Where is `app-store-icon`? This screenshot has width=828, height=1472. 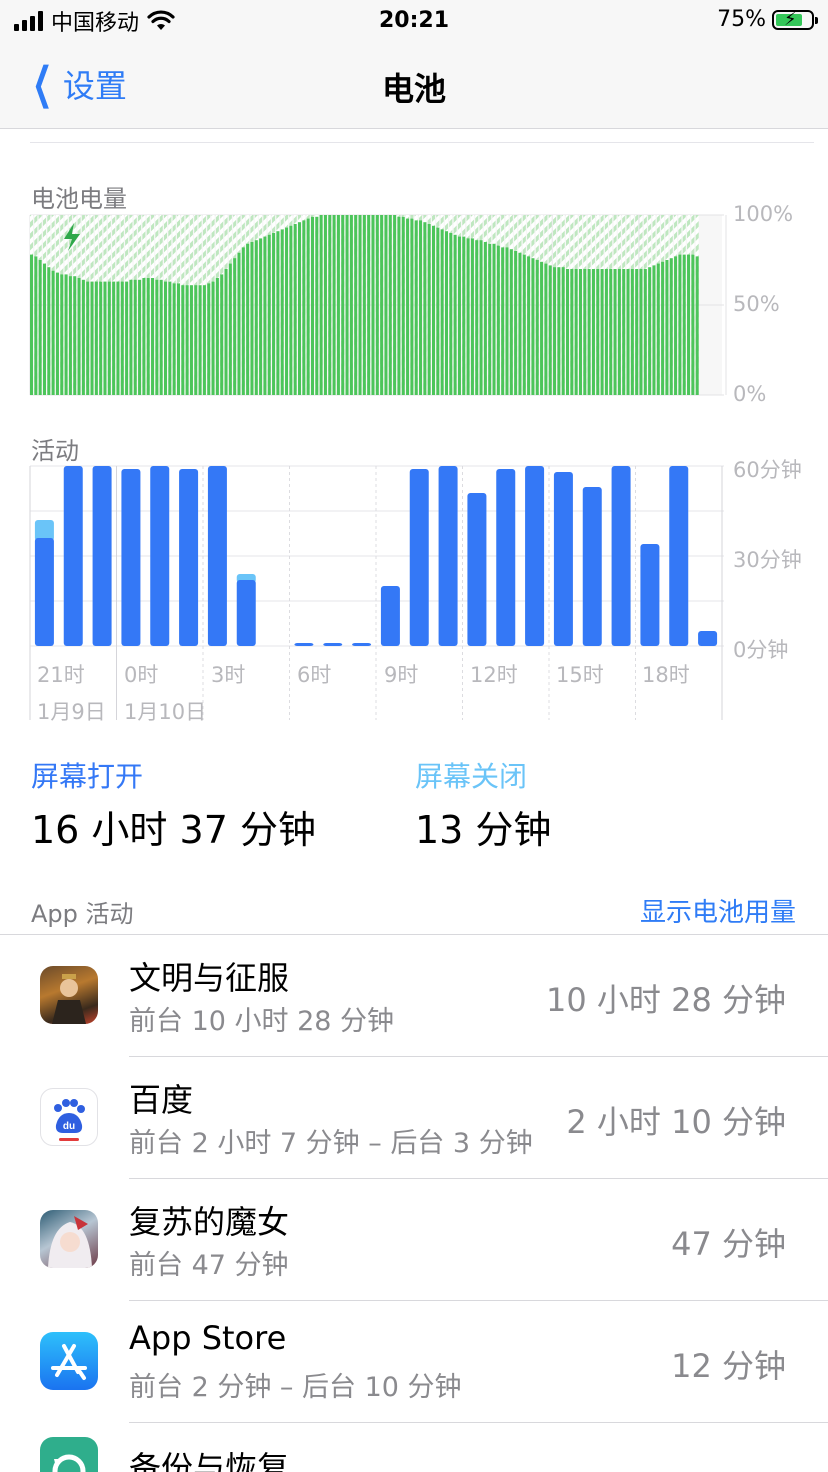 app-store-icon is located at coordinates (69, 1361).